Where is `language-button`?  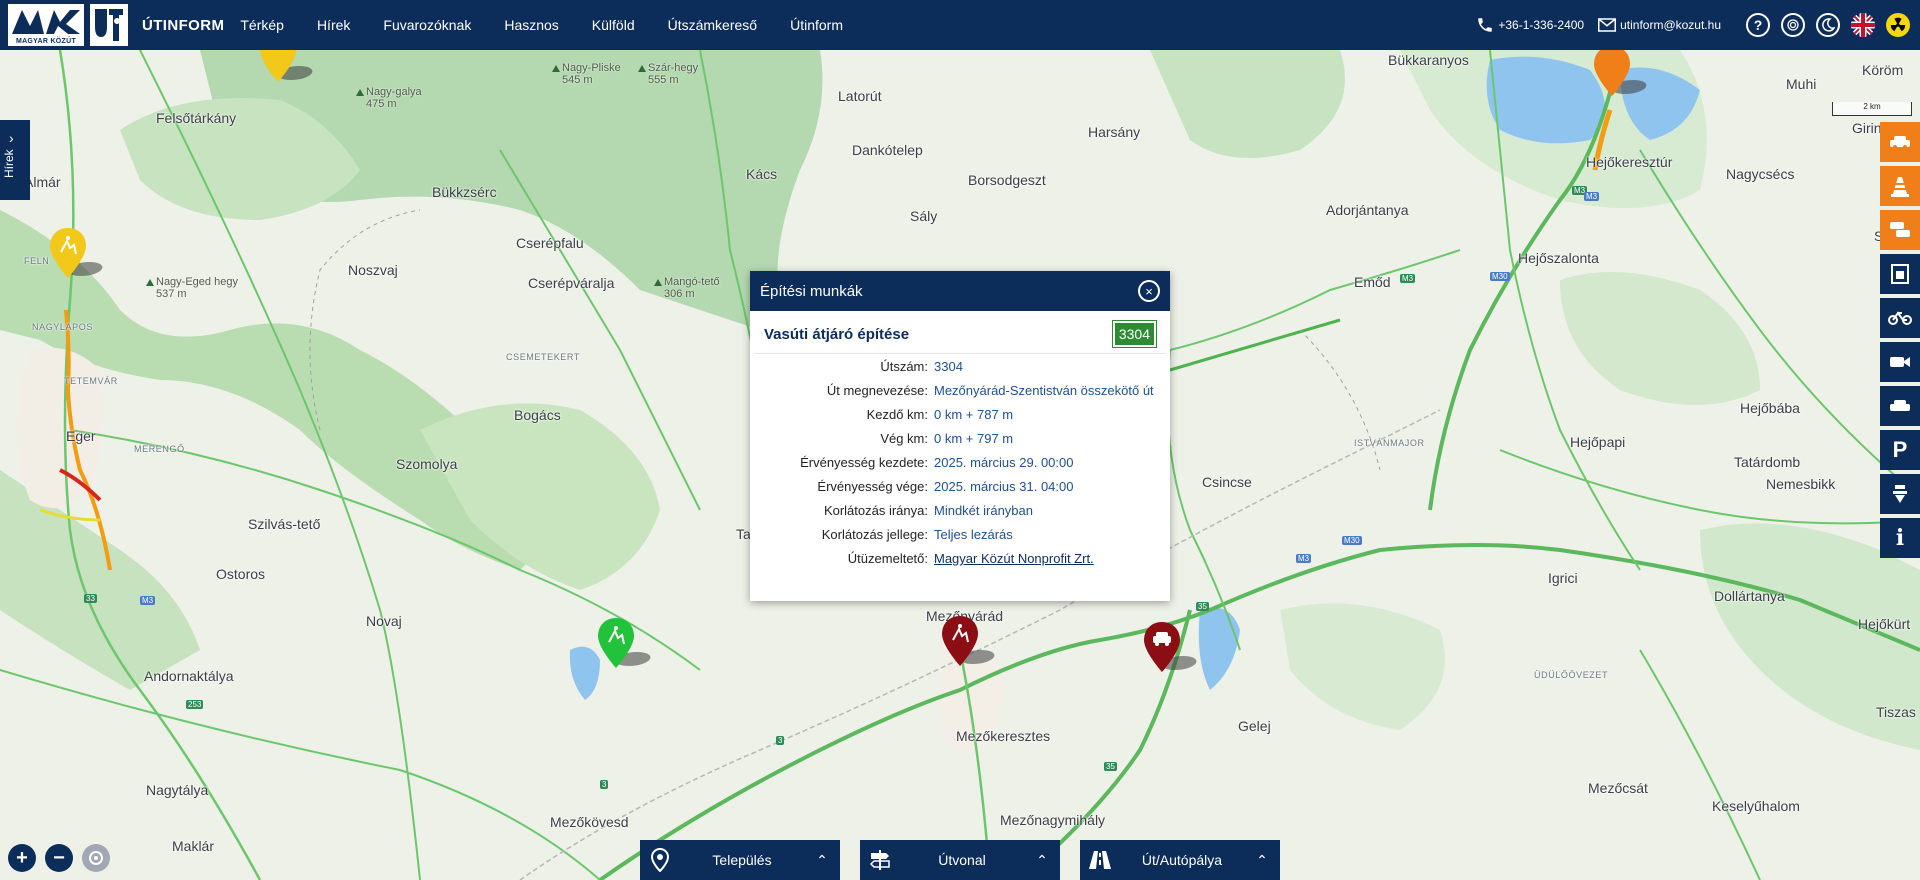 language-button is located at coordinates (1863, 25).